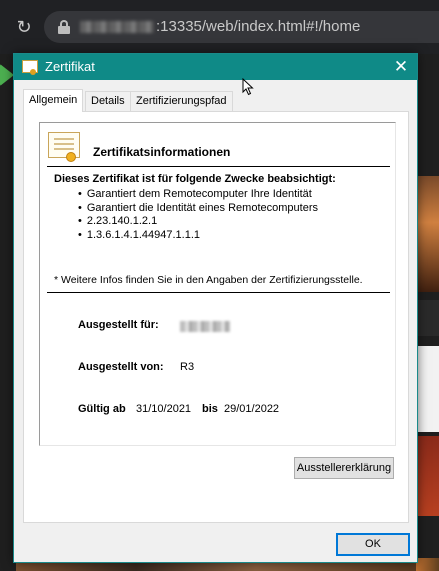 The height and width of the screenshot is (571, 439). What do you see at coordinates (64, 27) in the screenshot?
I see `lock-icon` at bounding box center [64, 27].